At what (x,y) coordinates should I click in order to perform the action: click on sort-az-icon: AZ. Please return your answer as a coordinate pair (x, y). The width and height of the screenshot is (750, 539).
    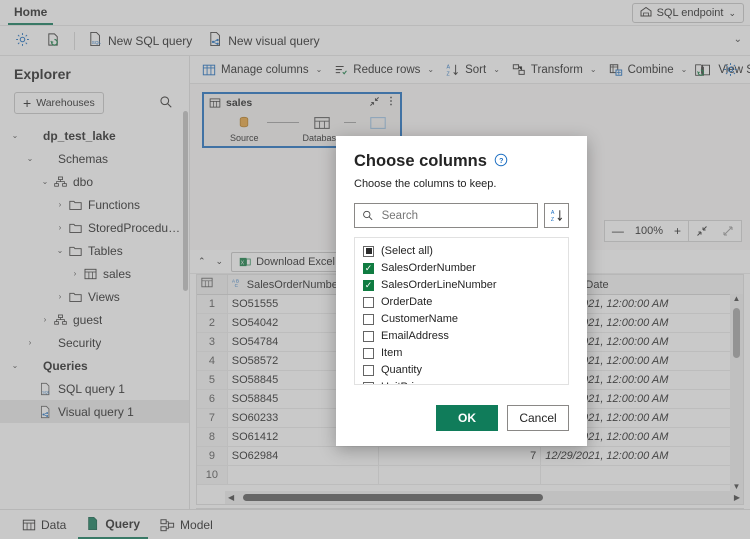
    Looking at the image, I should click on (556, 216).